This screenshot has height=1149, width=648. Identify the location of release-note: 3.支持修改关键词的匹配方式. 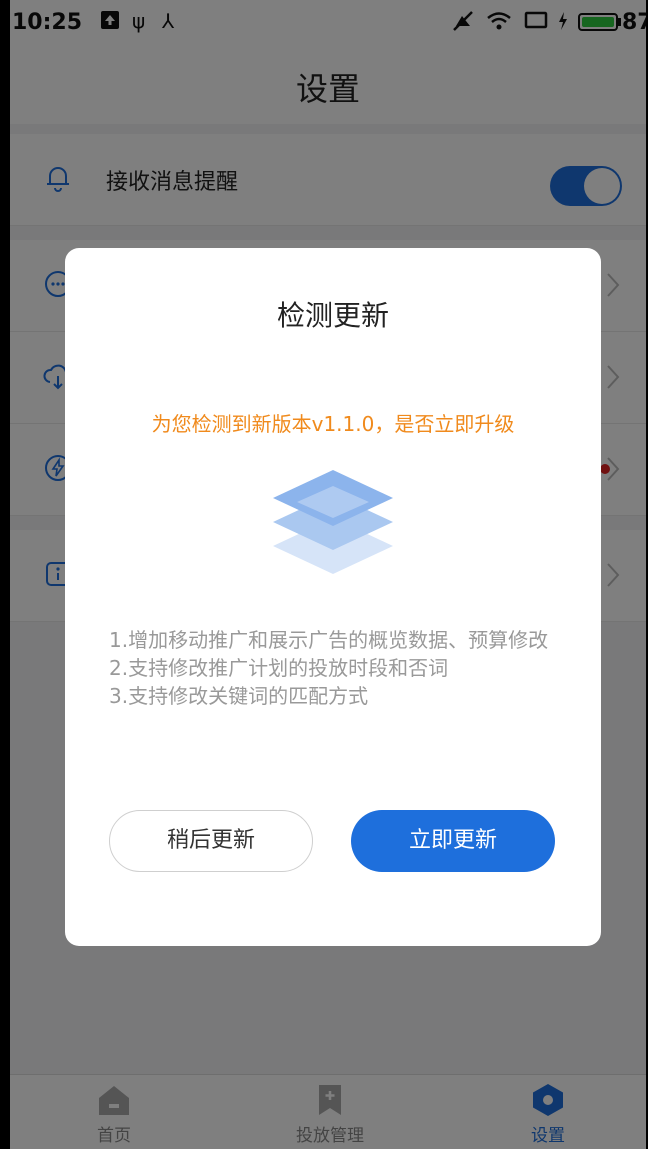
(239, 696).